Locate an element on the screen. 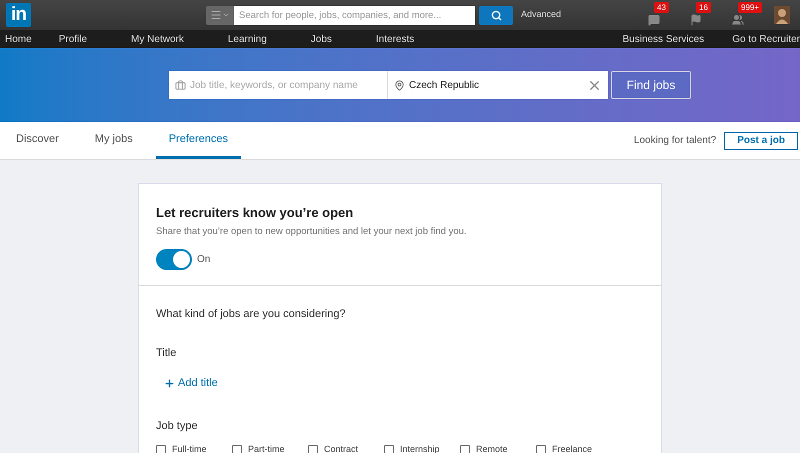 The width and height of the screenshot is (800, 453). question-text: What kind of jobs are you considering? is located at coordinates (251, 314).